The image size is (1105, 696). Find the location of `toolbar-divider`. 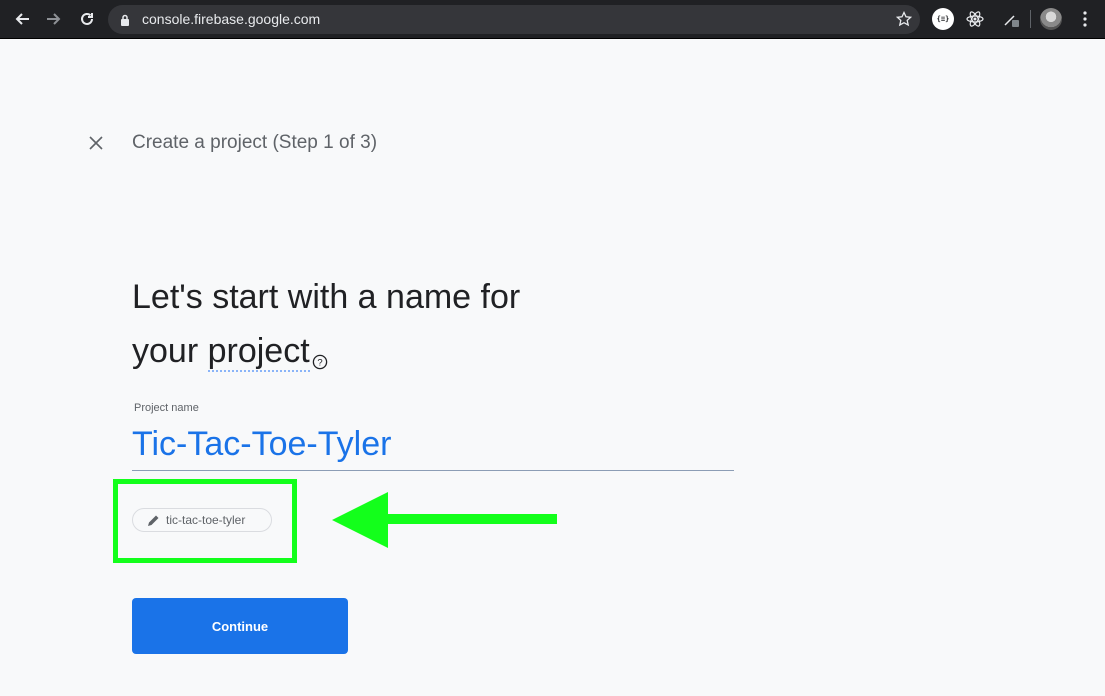

toolbar-divider is located at coordinates (1030, 19).